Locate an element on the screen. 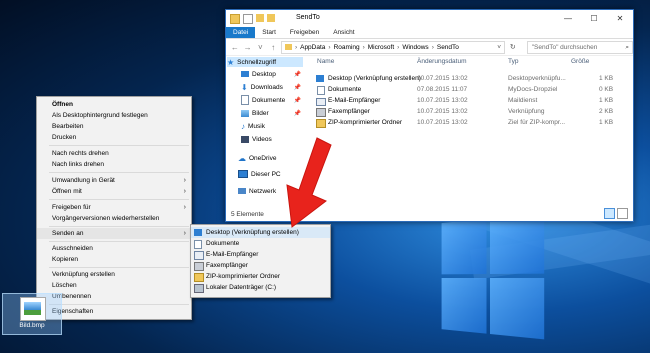 Image resolution: width=650 pixels, height=353 pixels. column-header-name: Name is located at coordinates (325, 61).